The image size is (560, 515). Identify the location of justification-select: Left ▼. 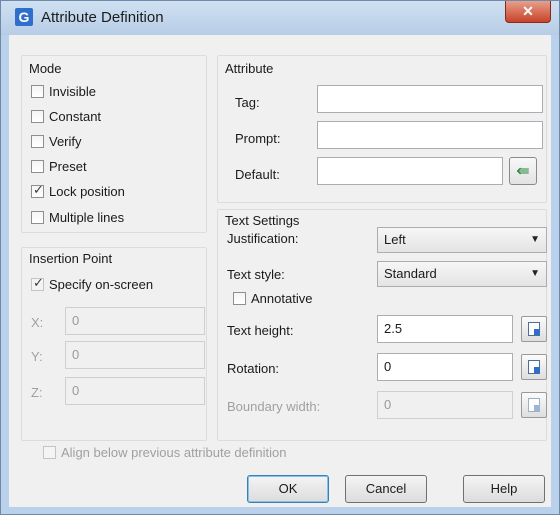
(462, 240).